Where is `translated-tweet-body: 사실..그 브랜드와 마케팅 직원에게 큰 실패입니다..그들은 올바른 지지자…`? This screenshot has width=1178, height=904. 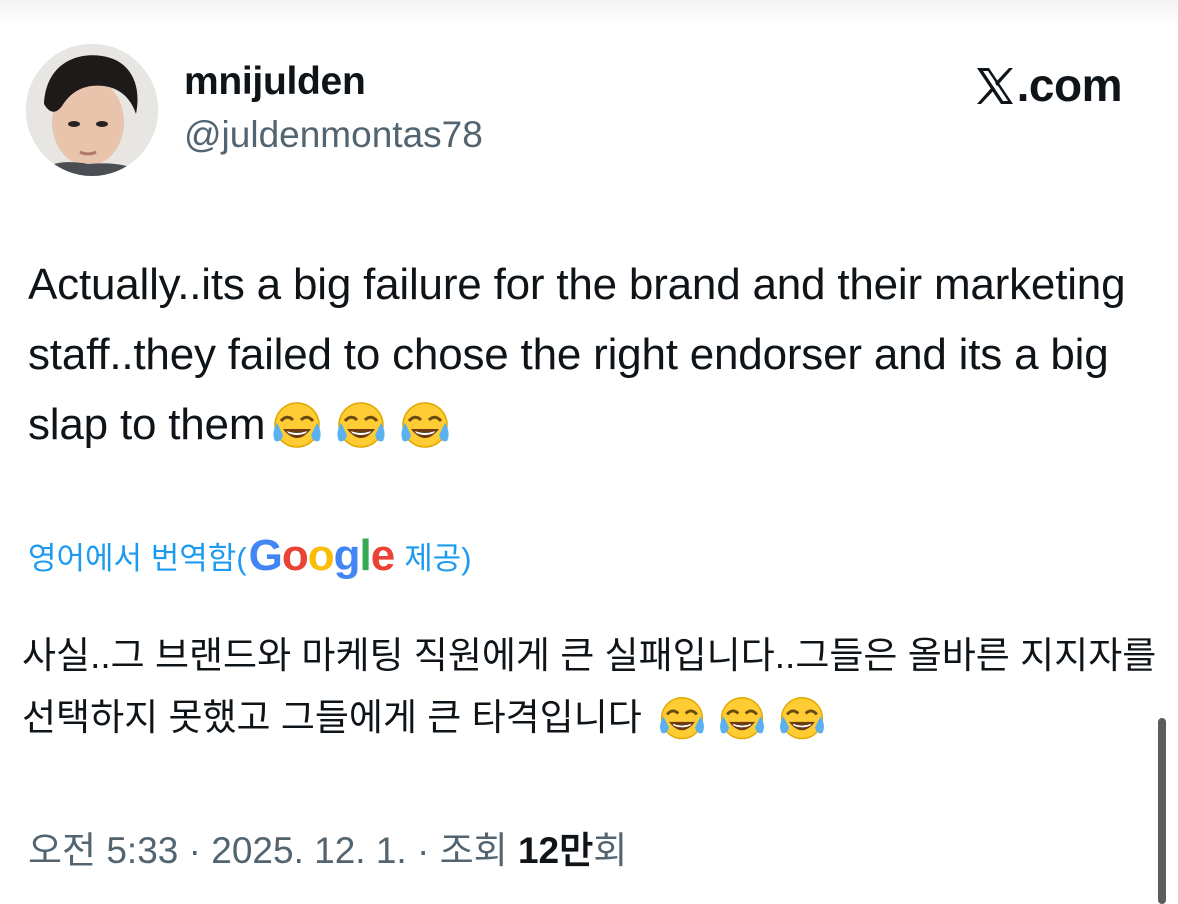 translated-tweet-body: 사실..그 브랜드와 마케팅 직원에게 큰 실패입니다..그들은 올바른 지지자… is located at coordinates (592, 687).